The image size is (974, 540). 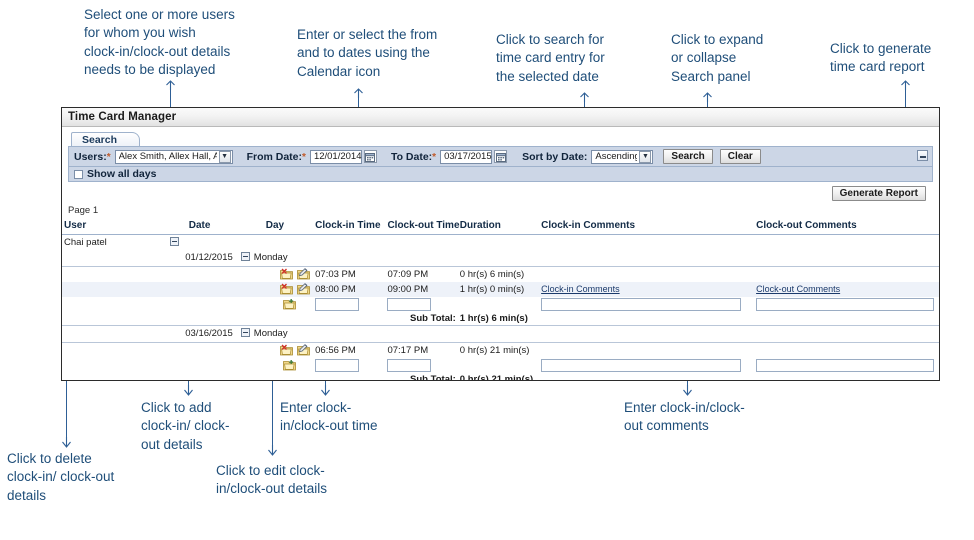 What do you see at coordinates (83, 210) in the screenshot?
I see `page-label: Page 1` at bounding box center [83, 210].